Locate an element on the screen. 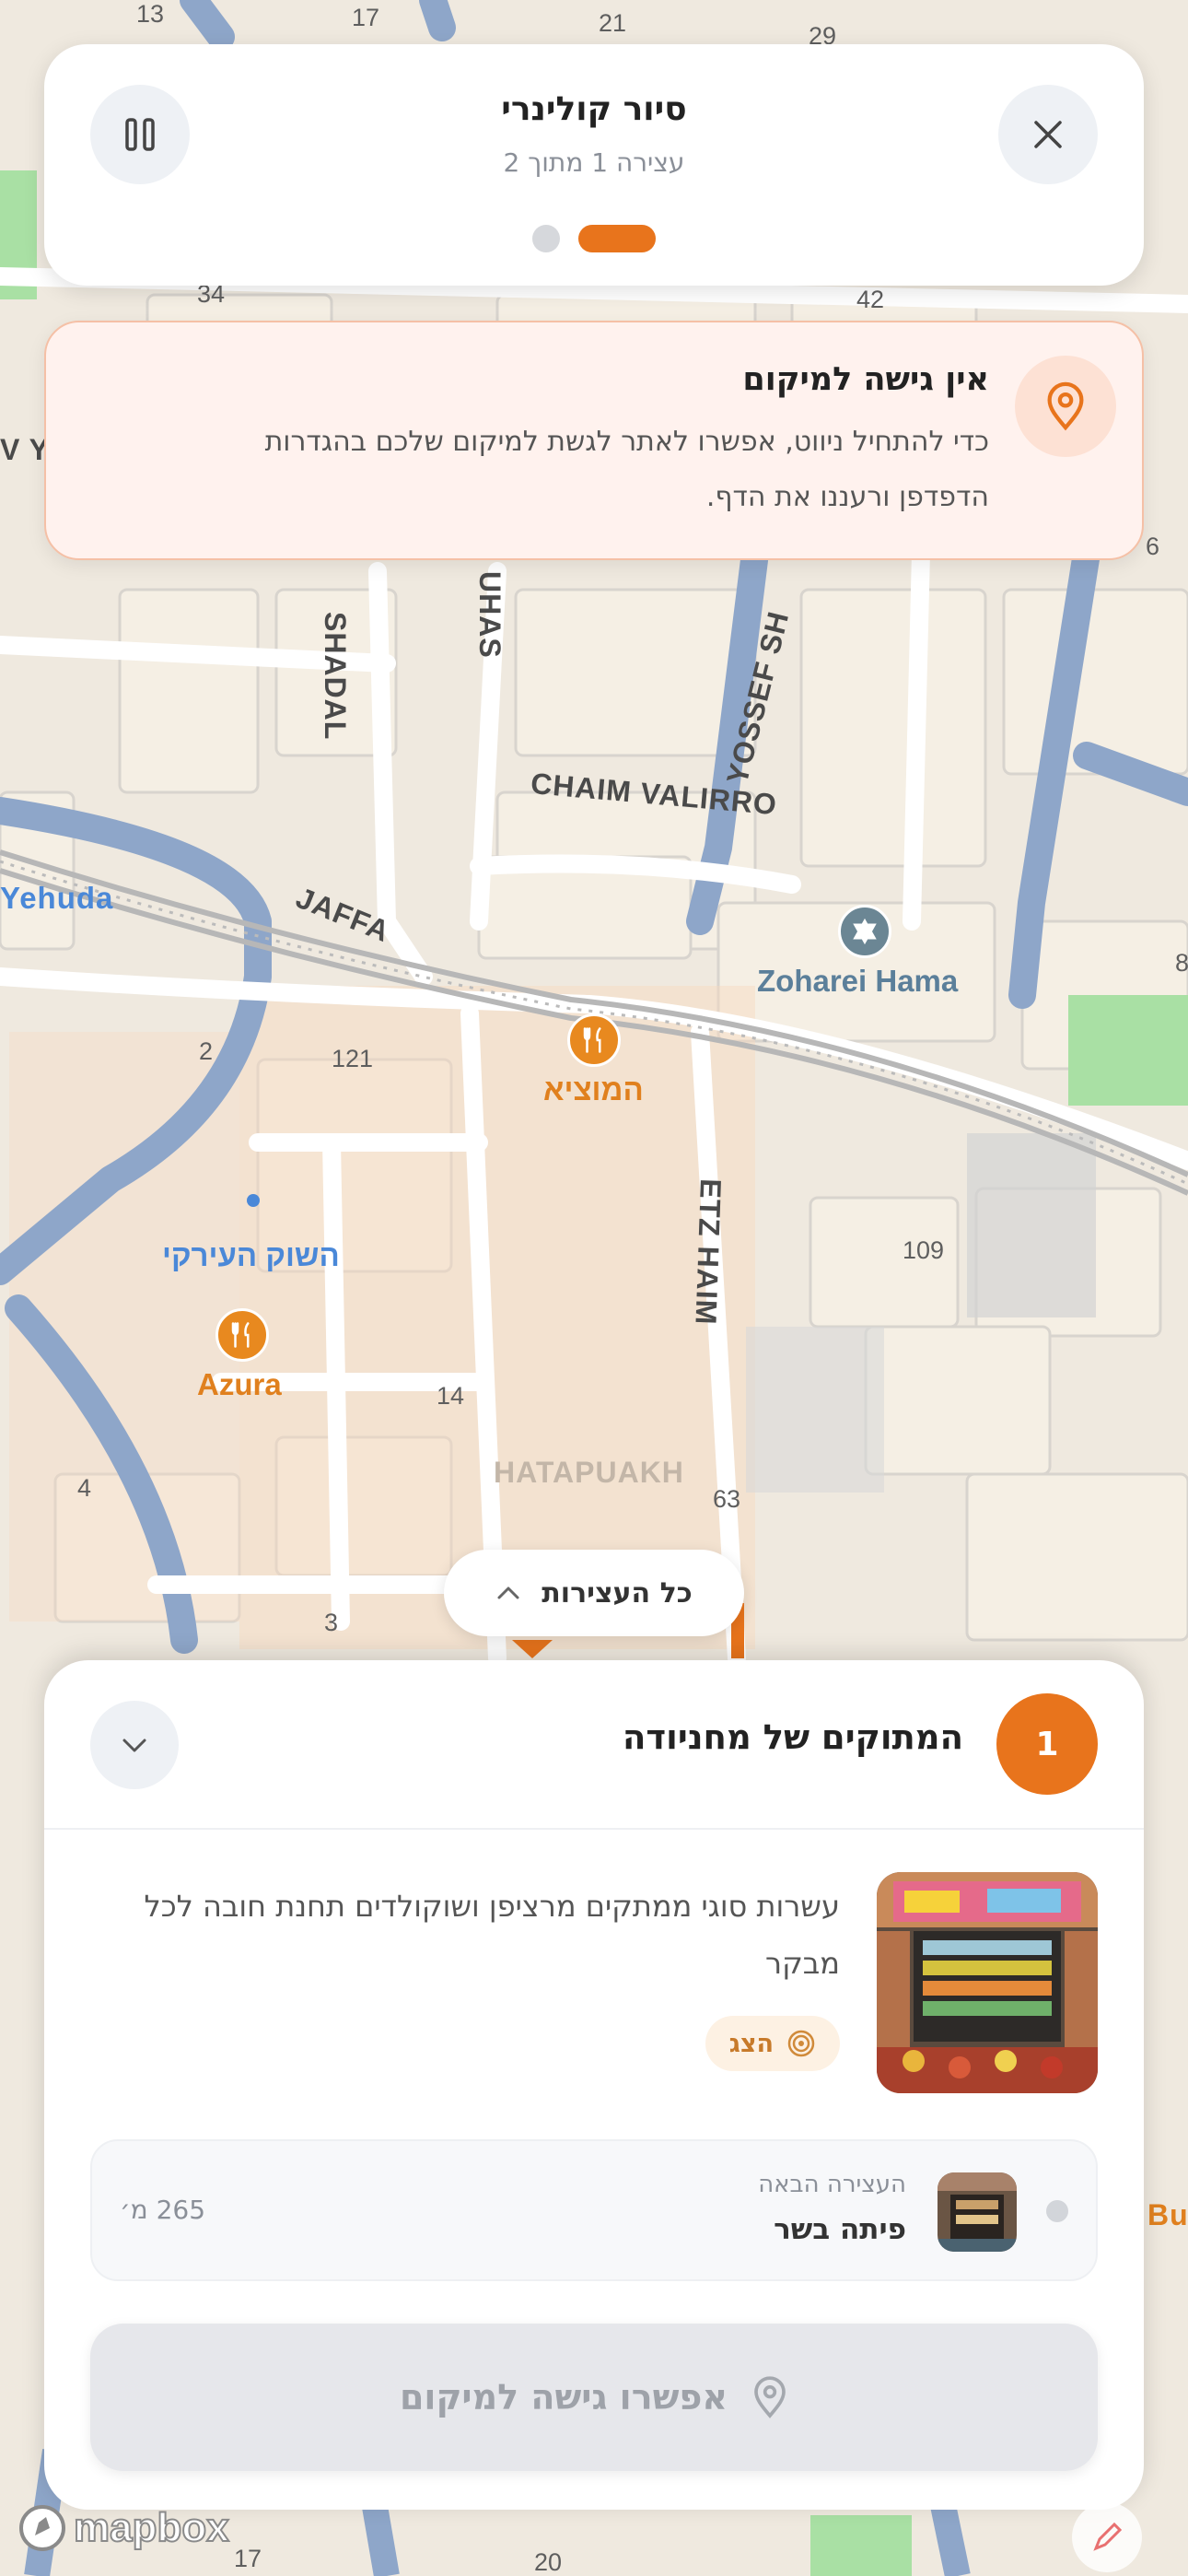  enable-location-button: אפשרו גישה למיקום is located at coordinates (594, 2397).